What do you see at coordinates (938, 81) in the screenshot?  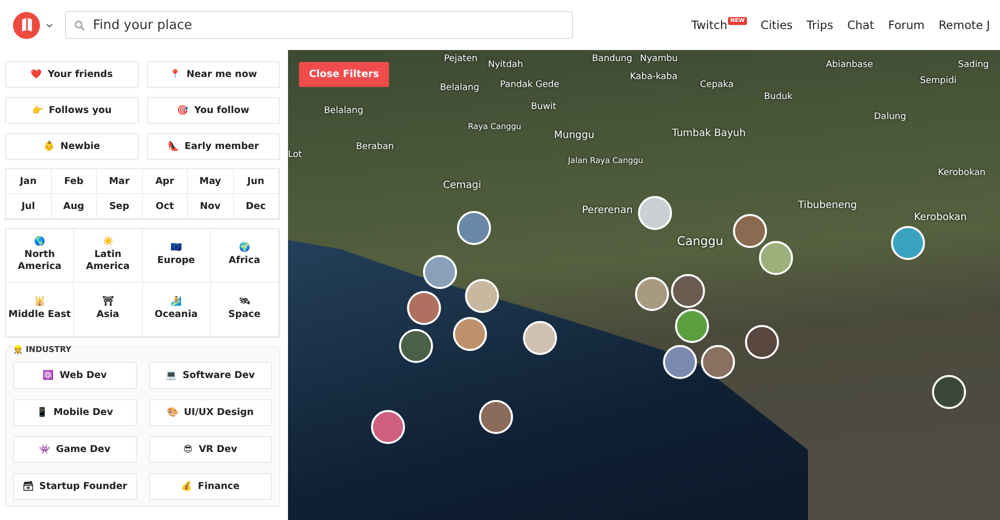 I see `map-label: Sempidi` at bounding box center [938, 81].